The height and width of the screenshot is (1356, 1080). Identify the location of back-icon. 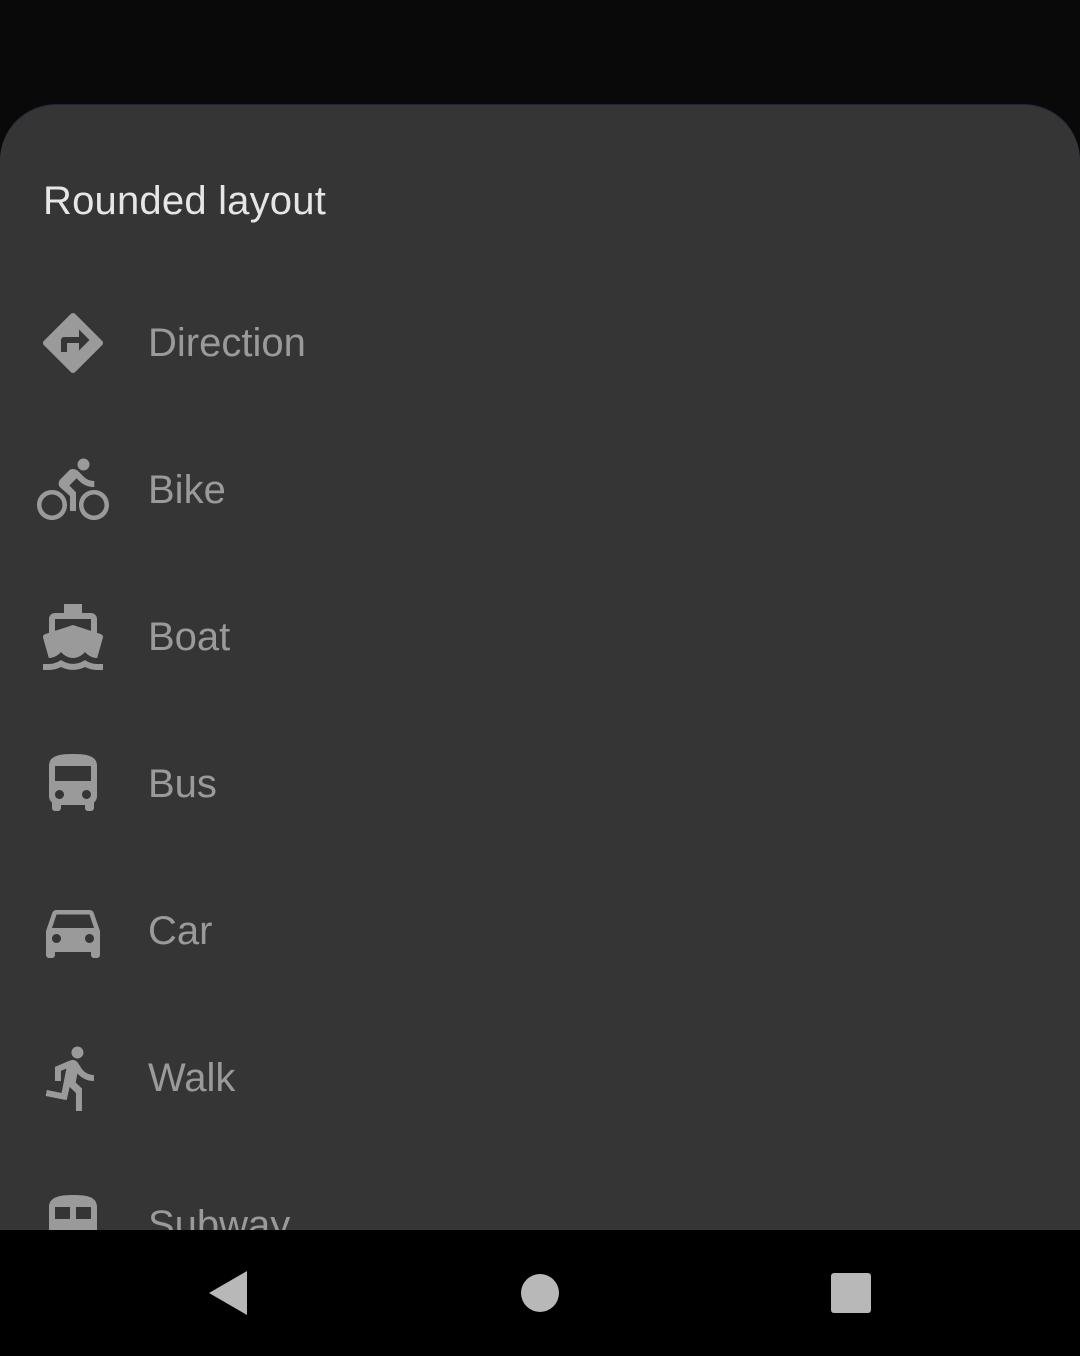
(228, 1293).